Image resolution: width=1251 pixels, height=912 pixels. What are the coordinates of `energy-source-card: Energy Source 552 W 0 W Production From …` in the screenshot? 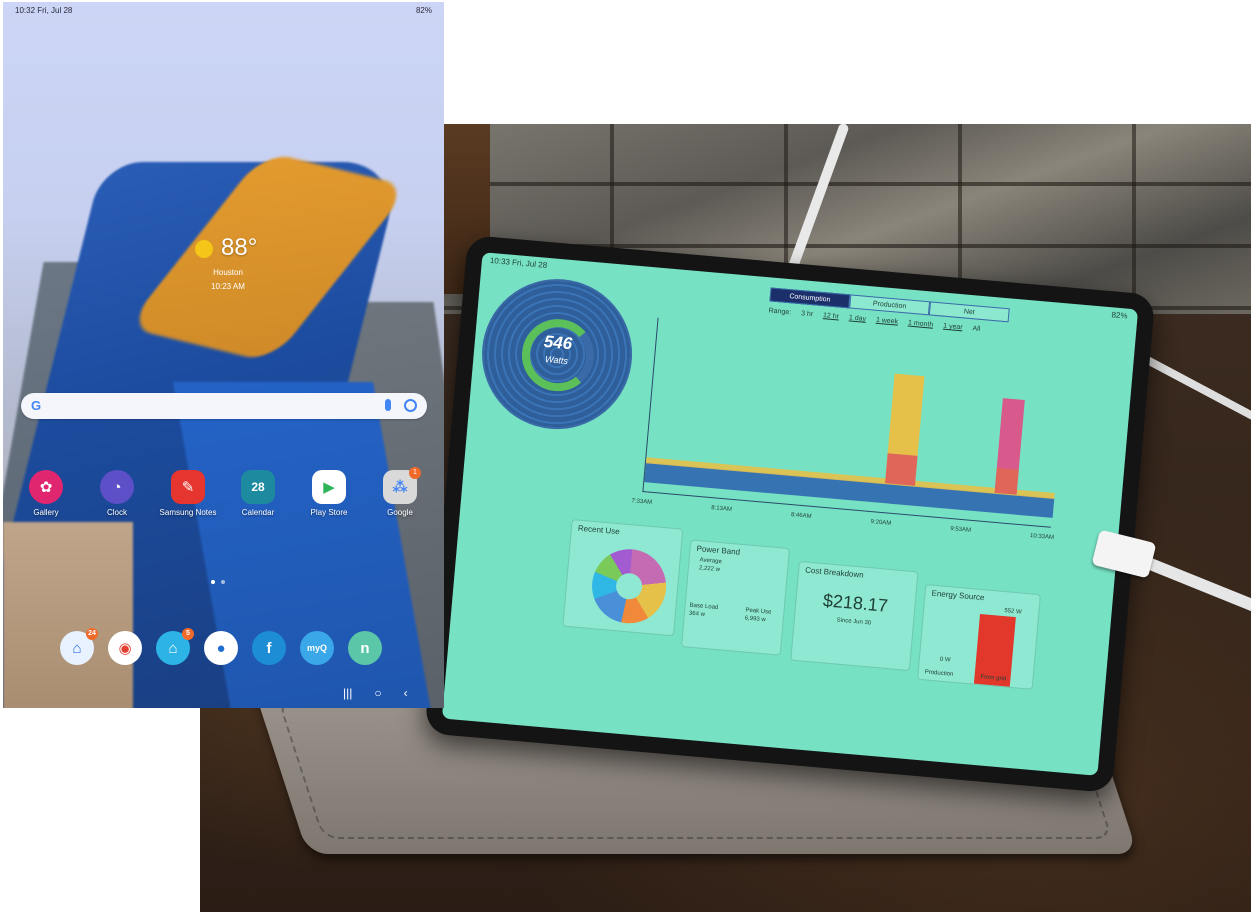 It's located at (979, 637).